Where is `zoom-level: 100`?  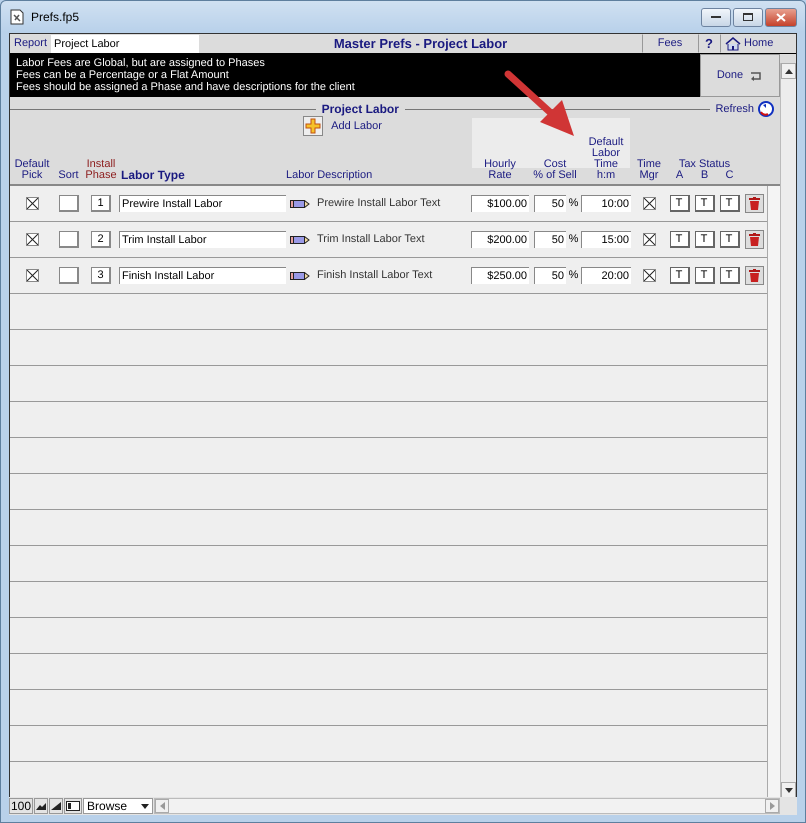 zoom-level: 100 is located at coordinates (21, 806).